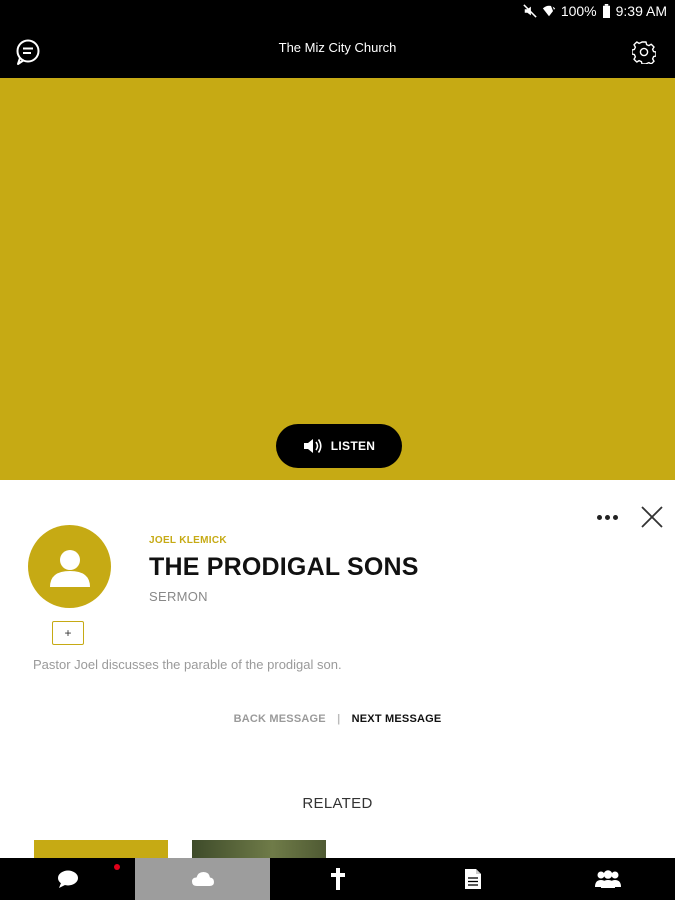 This screenshot has height=900, width=675. Describe the element at coordinates (68, 633) in the screenshot. I see `follow-button: +` at that location.